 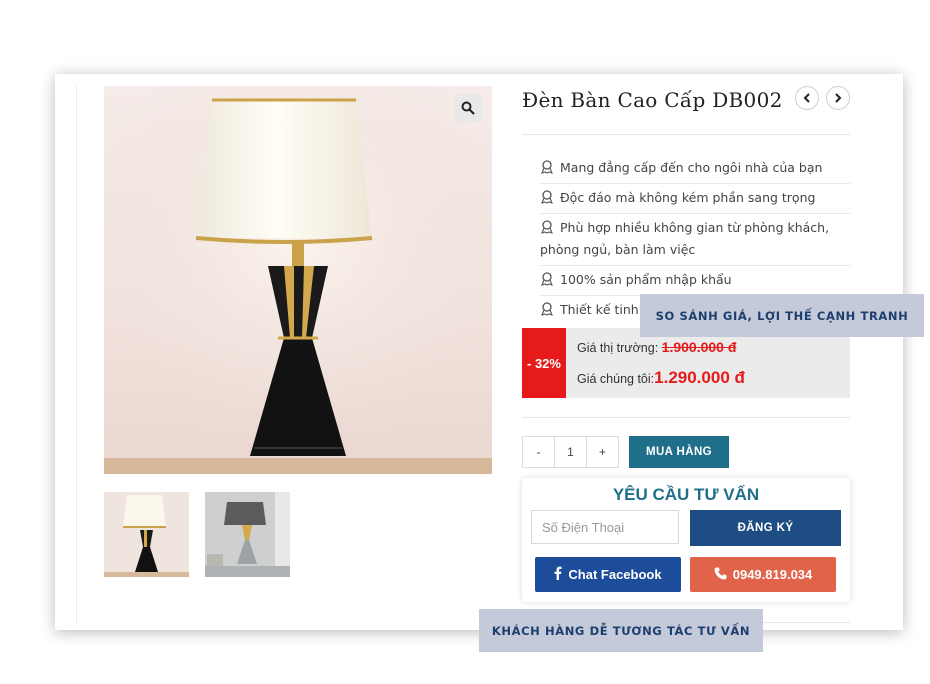 I want to click on search-icon, so click(x=468, y=108).